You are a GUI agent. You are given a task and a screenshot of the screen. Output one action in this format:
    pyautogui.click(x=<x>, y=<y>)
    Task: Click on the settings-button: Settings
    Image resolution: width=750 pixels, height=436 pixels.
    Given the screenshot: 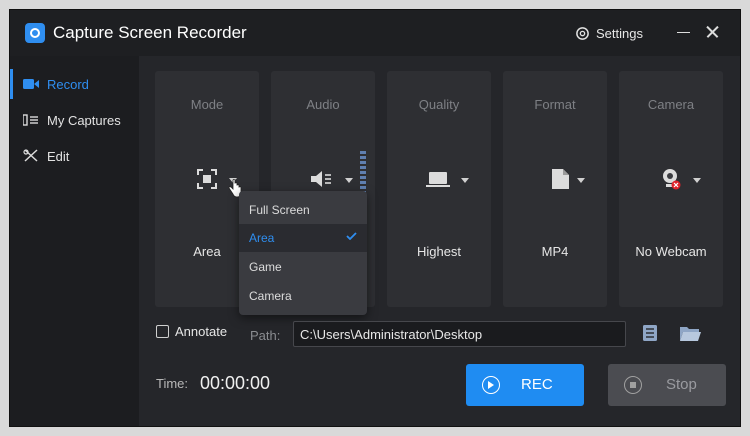 What is the action you would take?
    pyautogui.click(x=609, y=33)
    